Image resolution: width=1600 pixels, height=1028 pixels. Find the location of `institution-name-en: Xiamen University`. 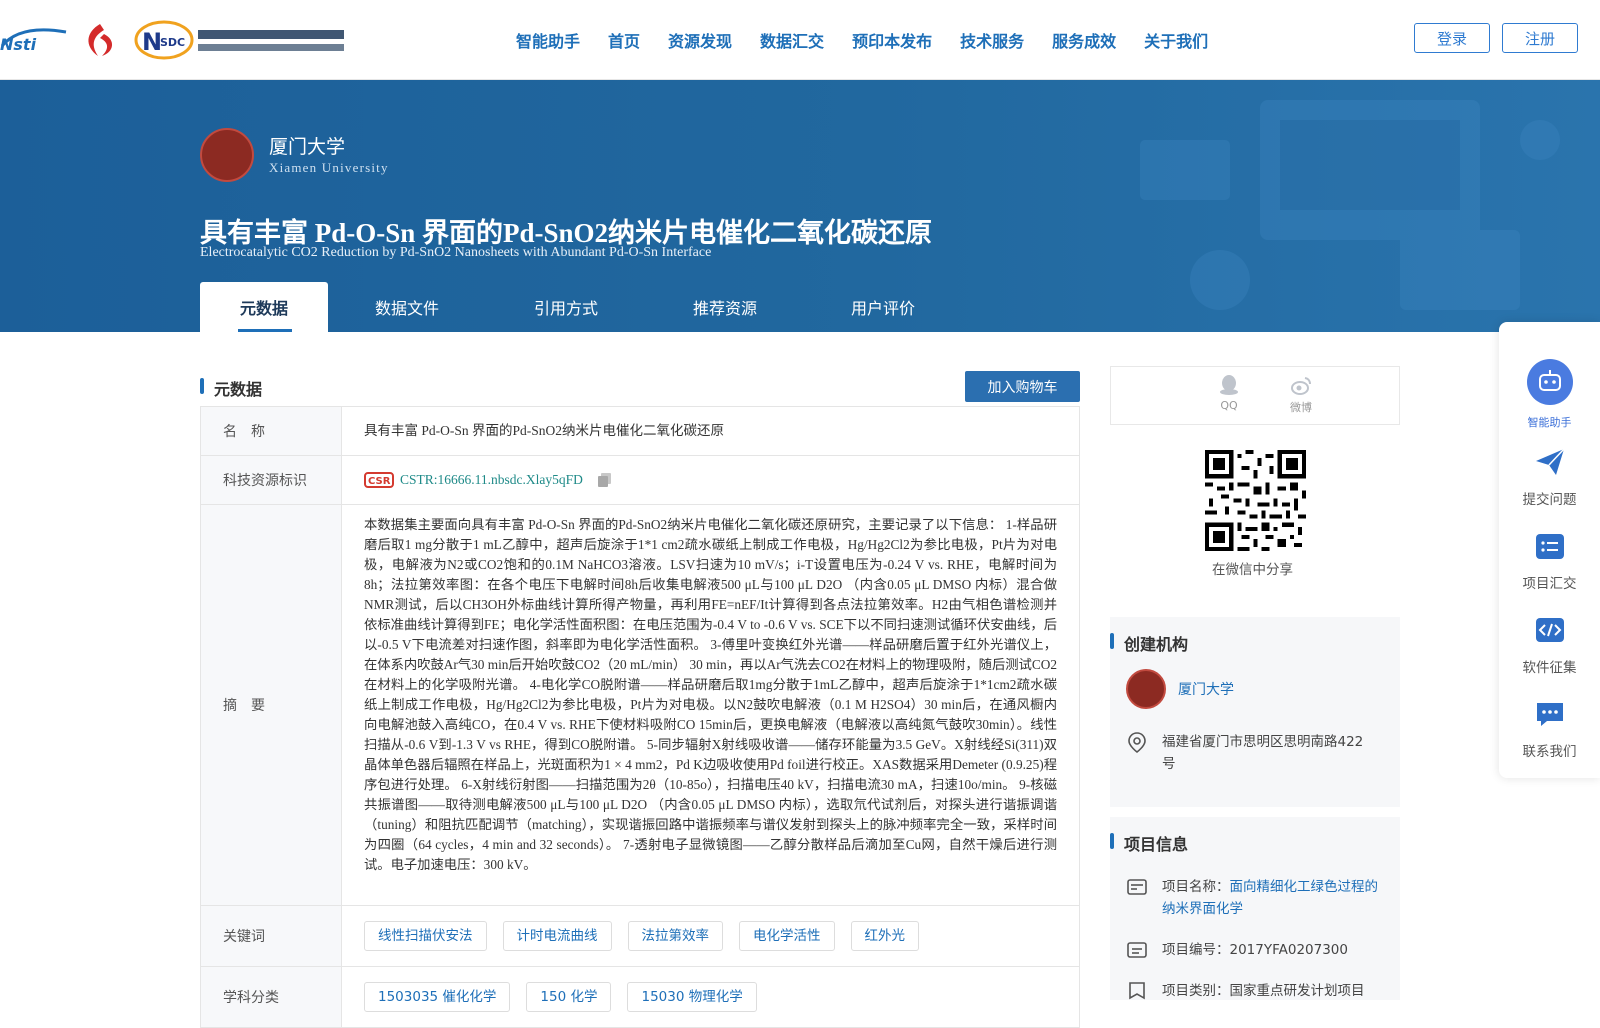

institution-name-en: Xiamen University is located at coordinates (329, 167).